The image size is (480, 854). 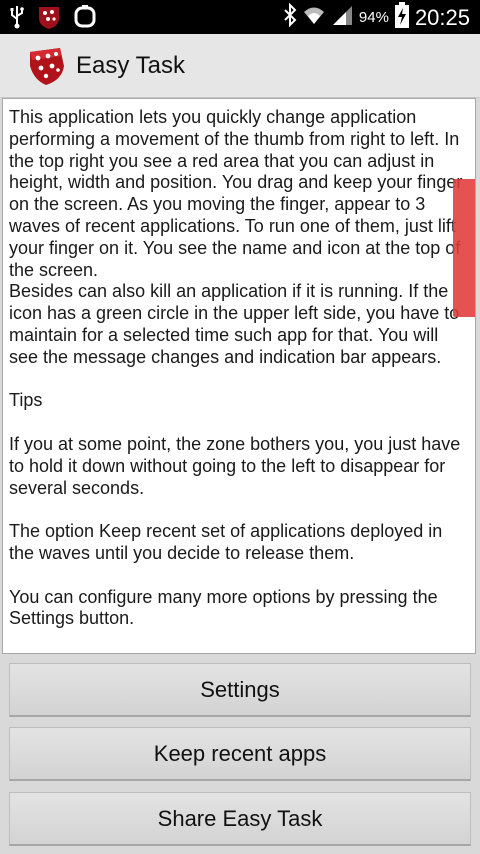 I want to click on signal-icon, so click(x=342, y=17).